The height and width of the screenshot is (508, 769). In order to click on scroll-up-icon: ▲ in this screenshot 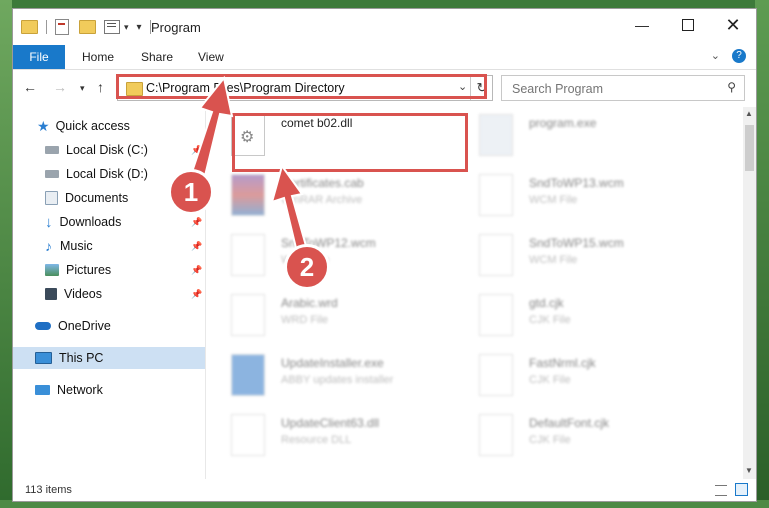, I will do `click(749, 113)`.